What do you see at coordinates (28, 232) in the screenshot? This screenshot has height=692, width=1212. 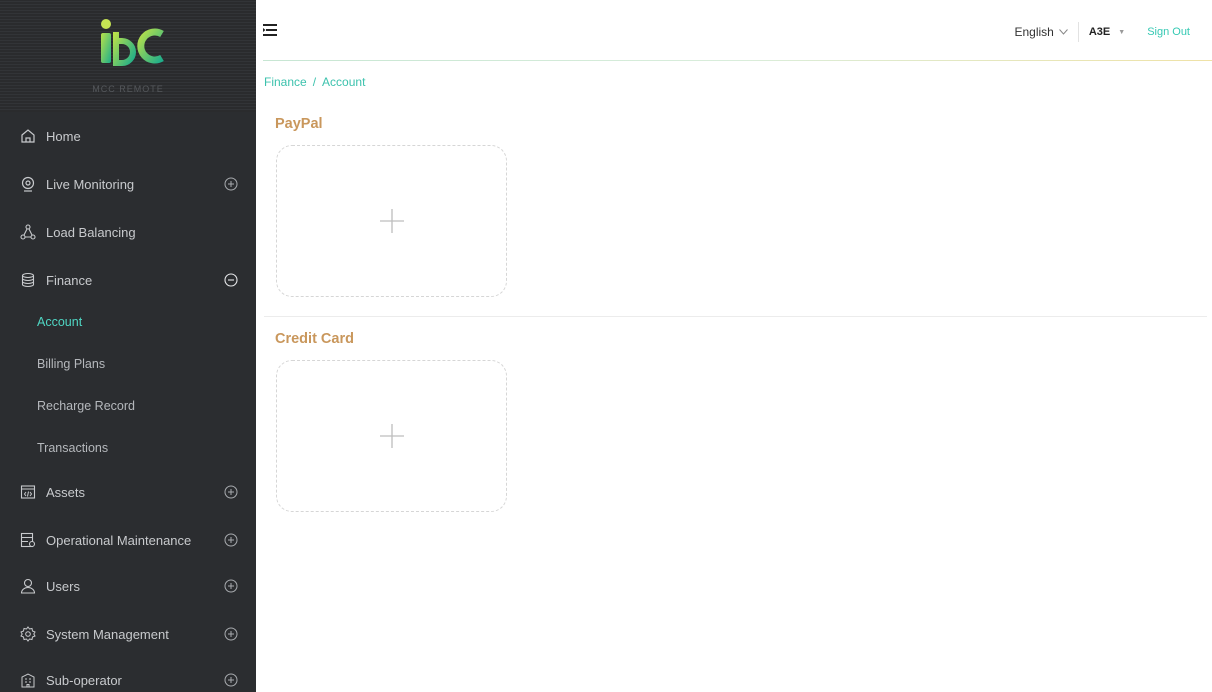 I see `network-icon` at bounding box center [28, 232].